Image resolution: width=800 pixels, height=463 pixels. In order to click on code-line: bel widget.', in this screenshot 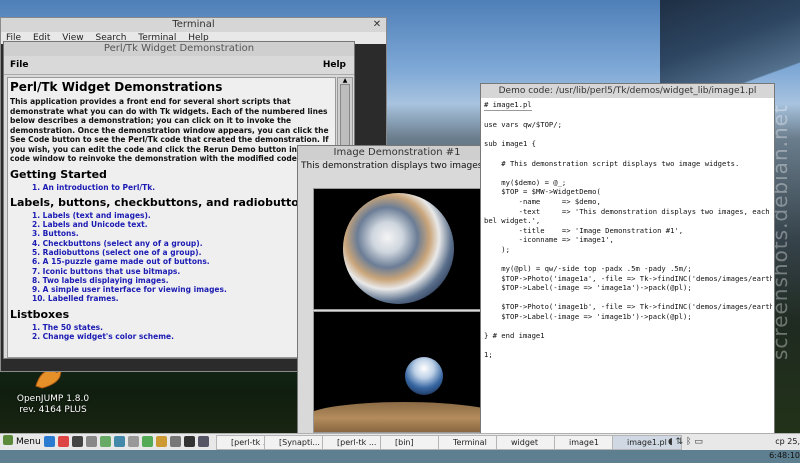, I will do `click(512, 221)`.